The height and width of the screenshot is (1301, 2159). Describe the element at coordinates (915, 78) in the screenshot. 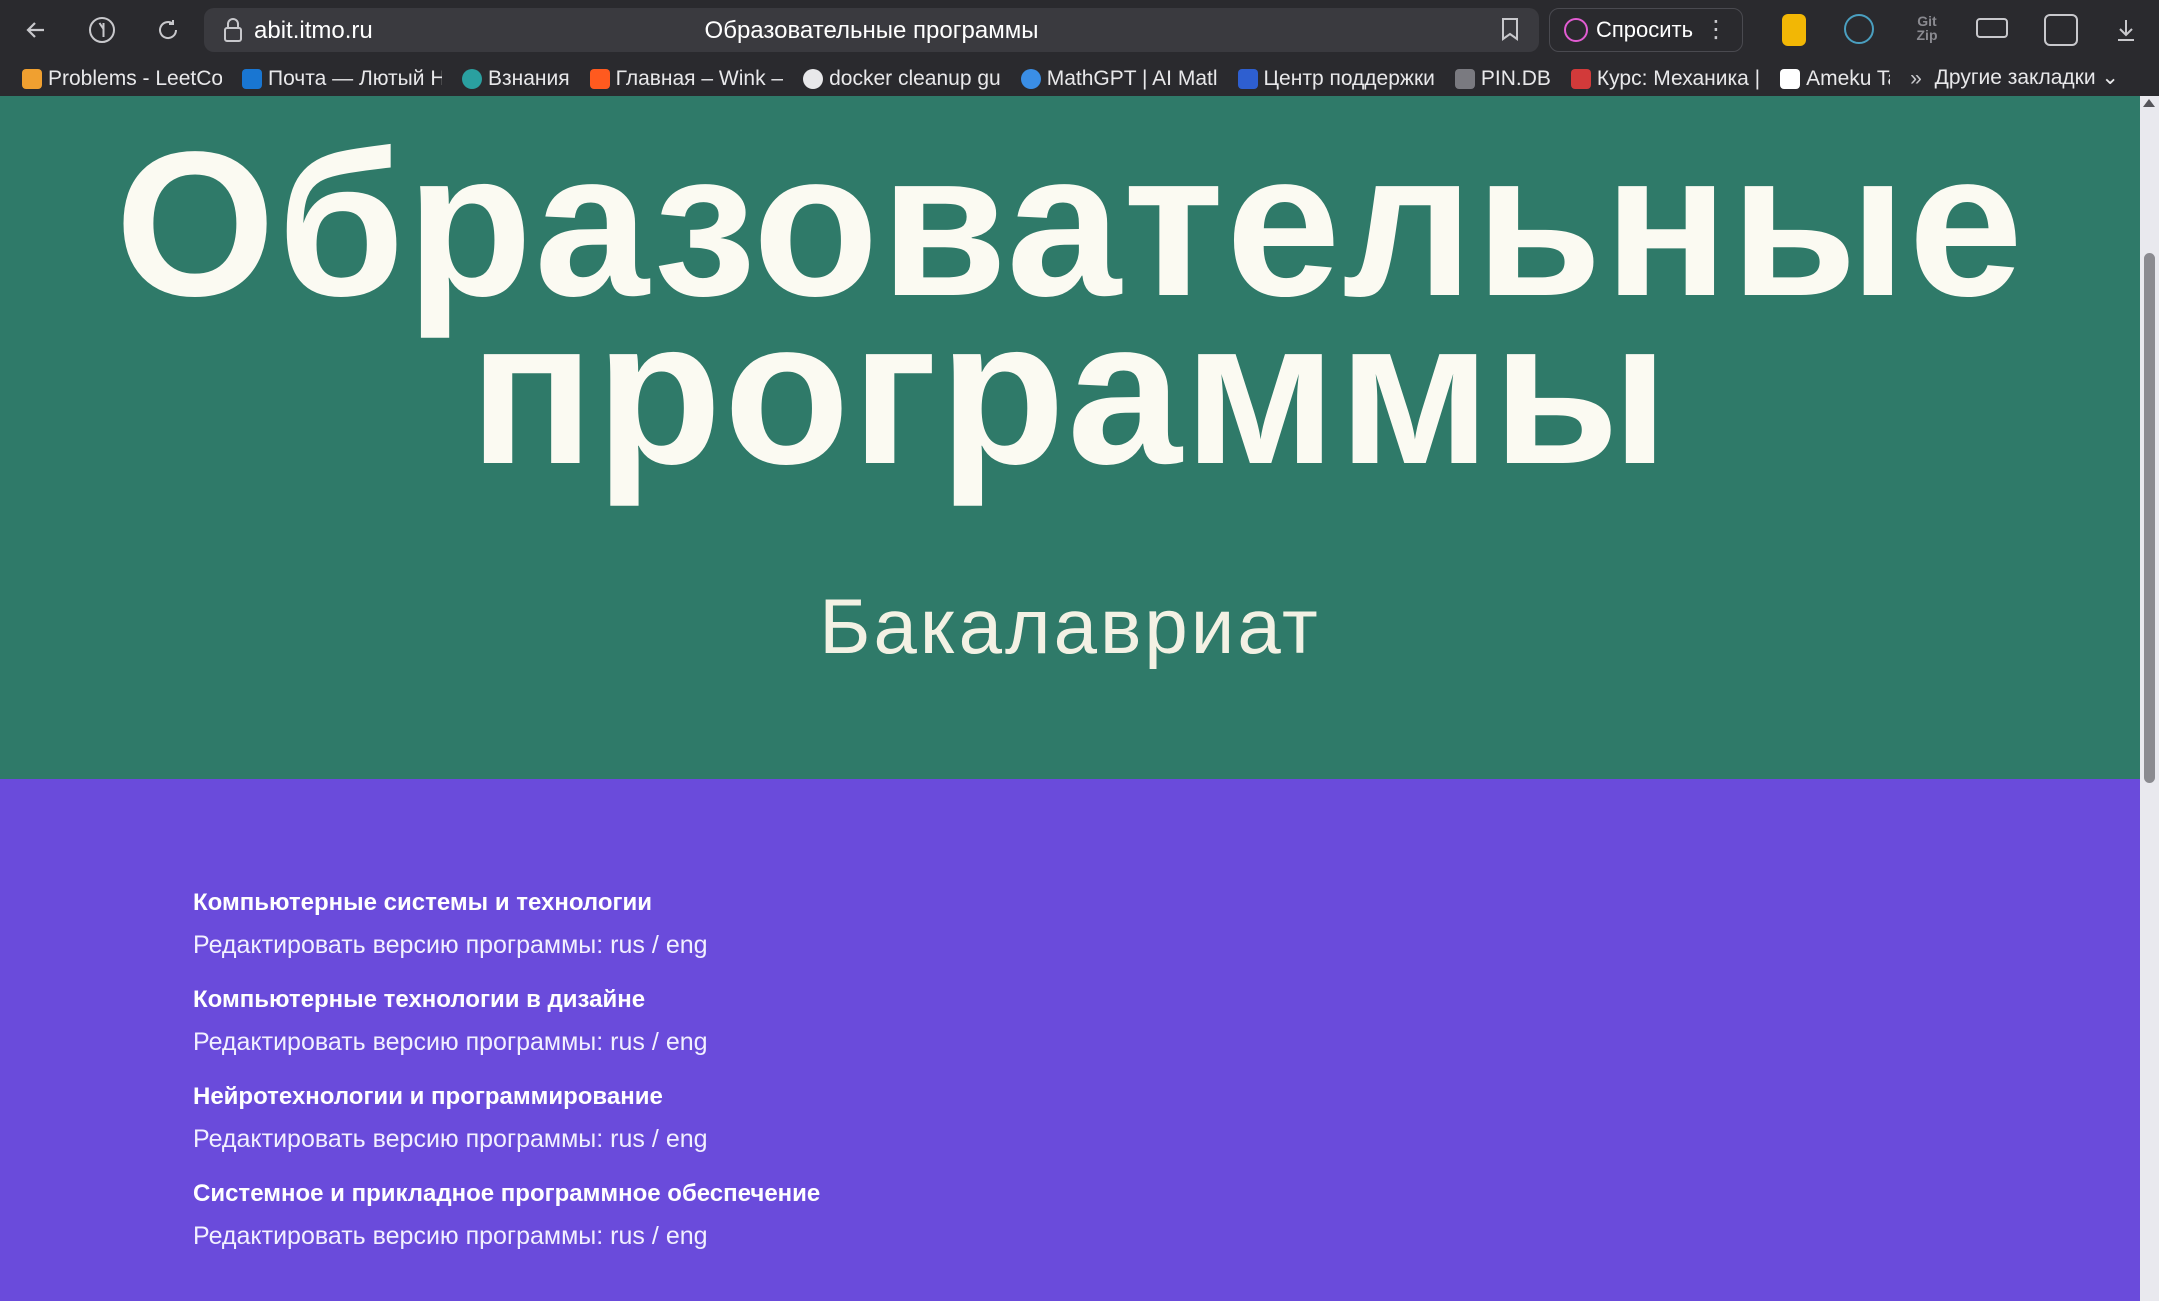

I see `bookmark-label: docker cleanup gu` at that location.